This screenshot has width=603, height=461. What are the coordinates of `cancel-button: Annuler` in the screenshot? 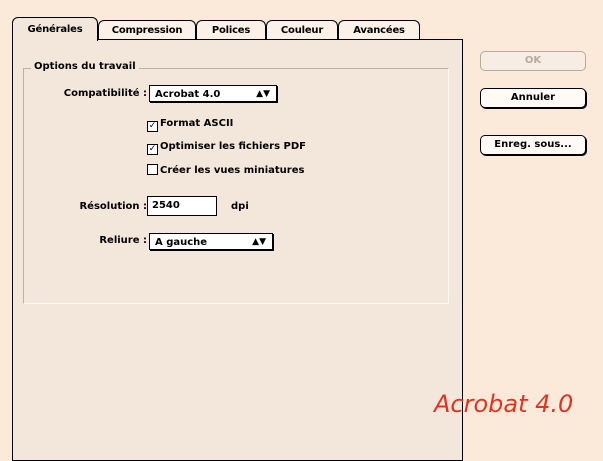 It's located at (533, 98).